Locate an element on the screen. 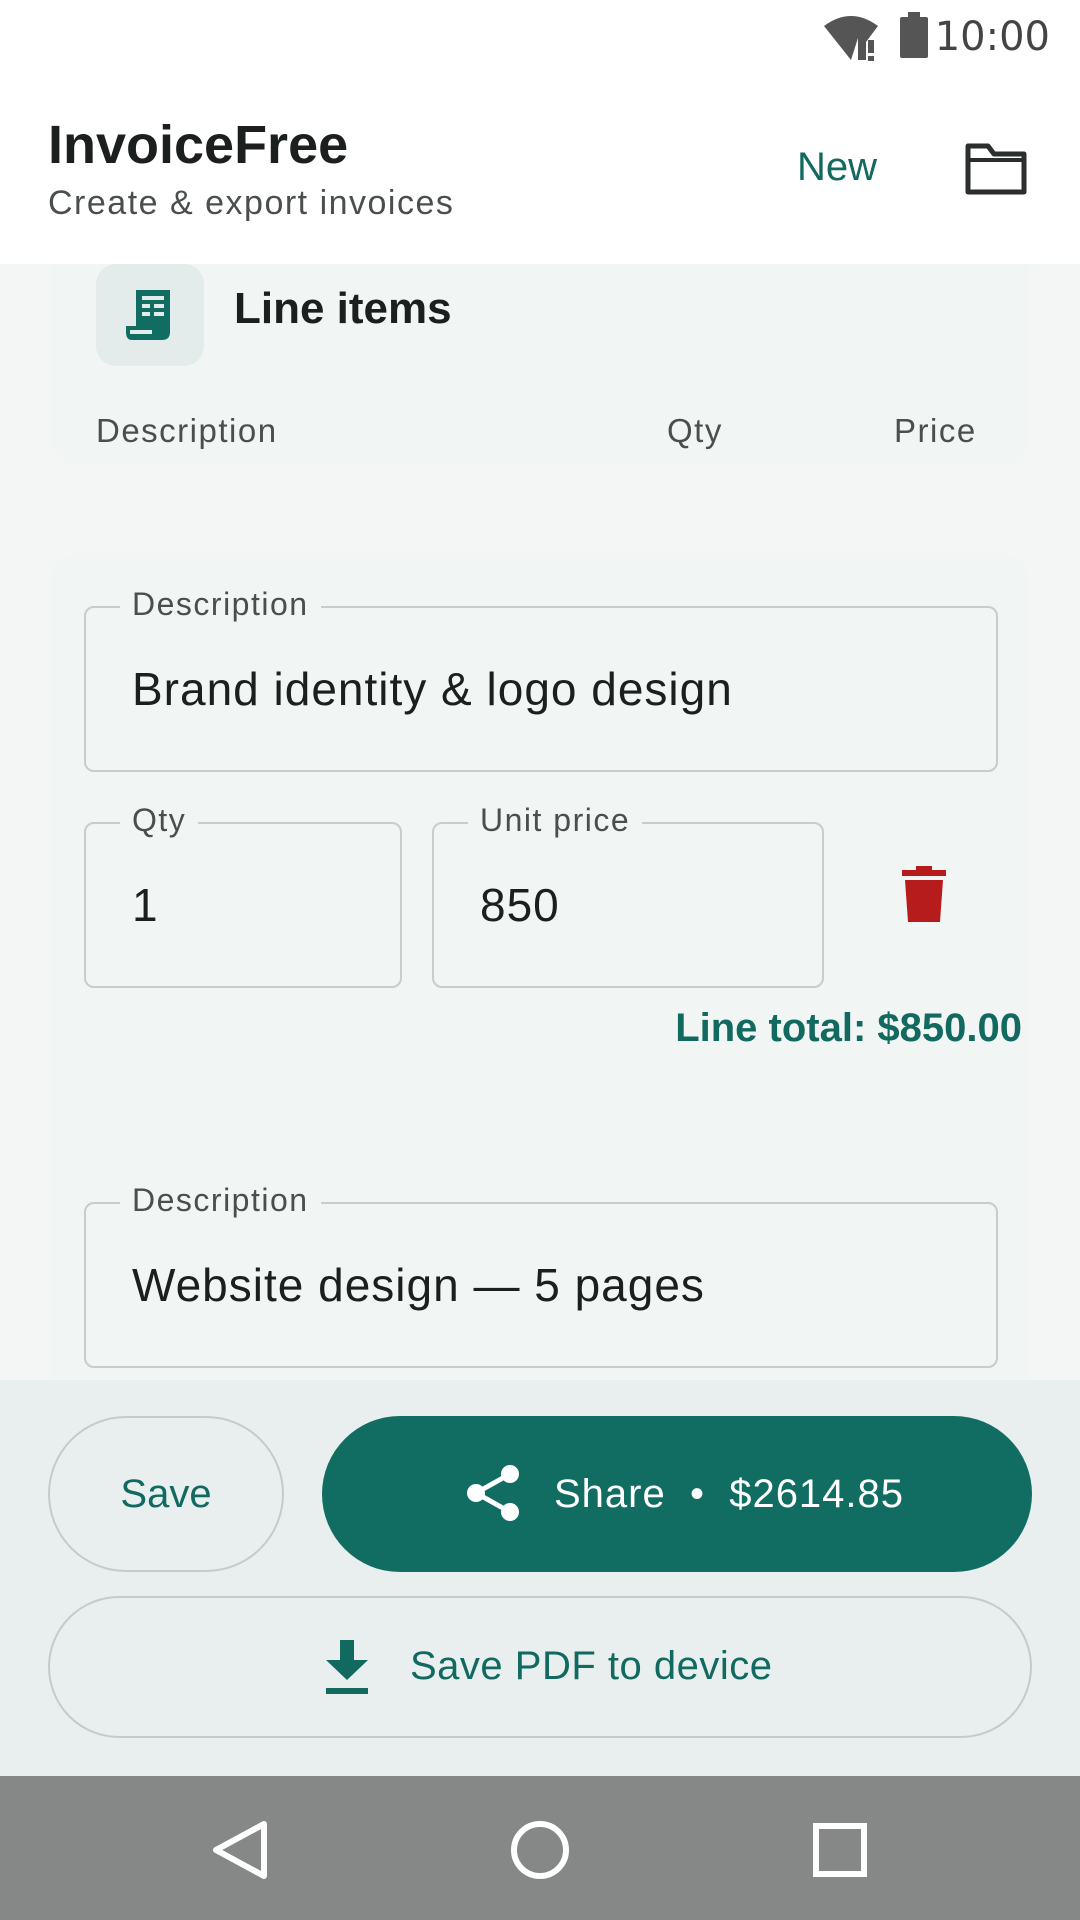 The height and width of the screenshot is (1920, 1080). new-invoice-button: New is located at coordinates (837, 167).